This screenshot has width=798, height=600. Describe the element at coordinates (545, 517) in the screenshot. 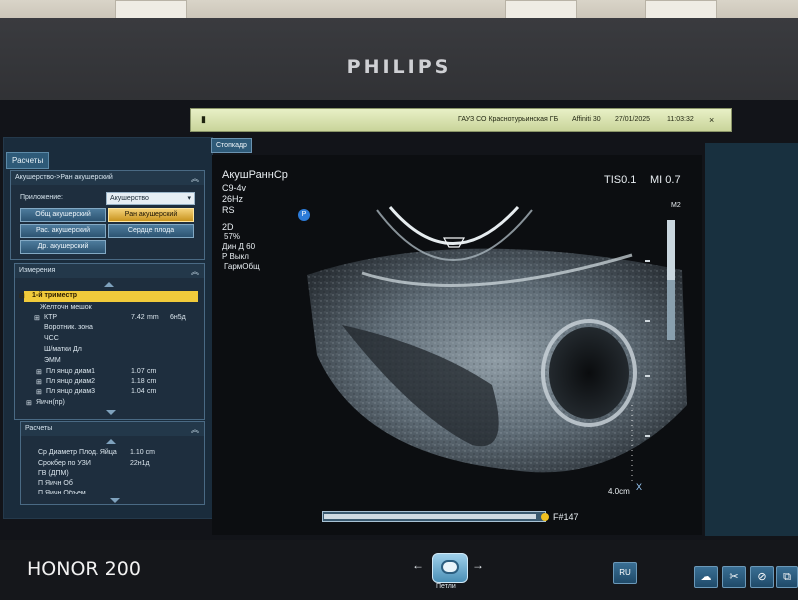

I see `cine-position-icon` at that location.